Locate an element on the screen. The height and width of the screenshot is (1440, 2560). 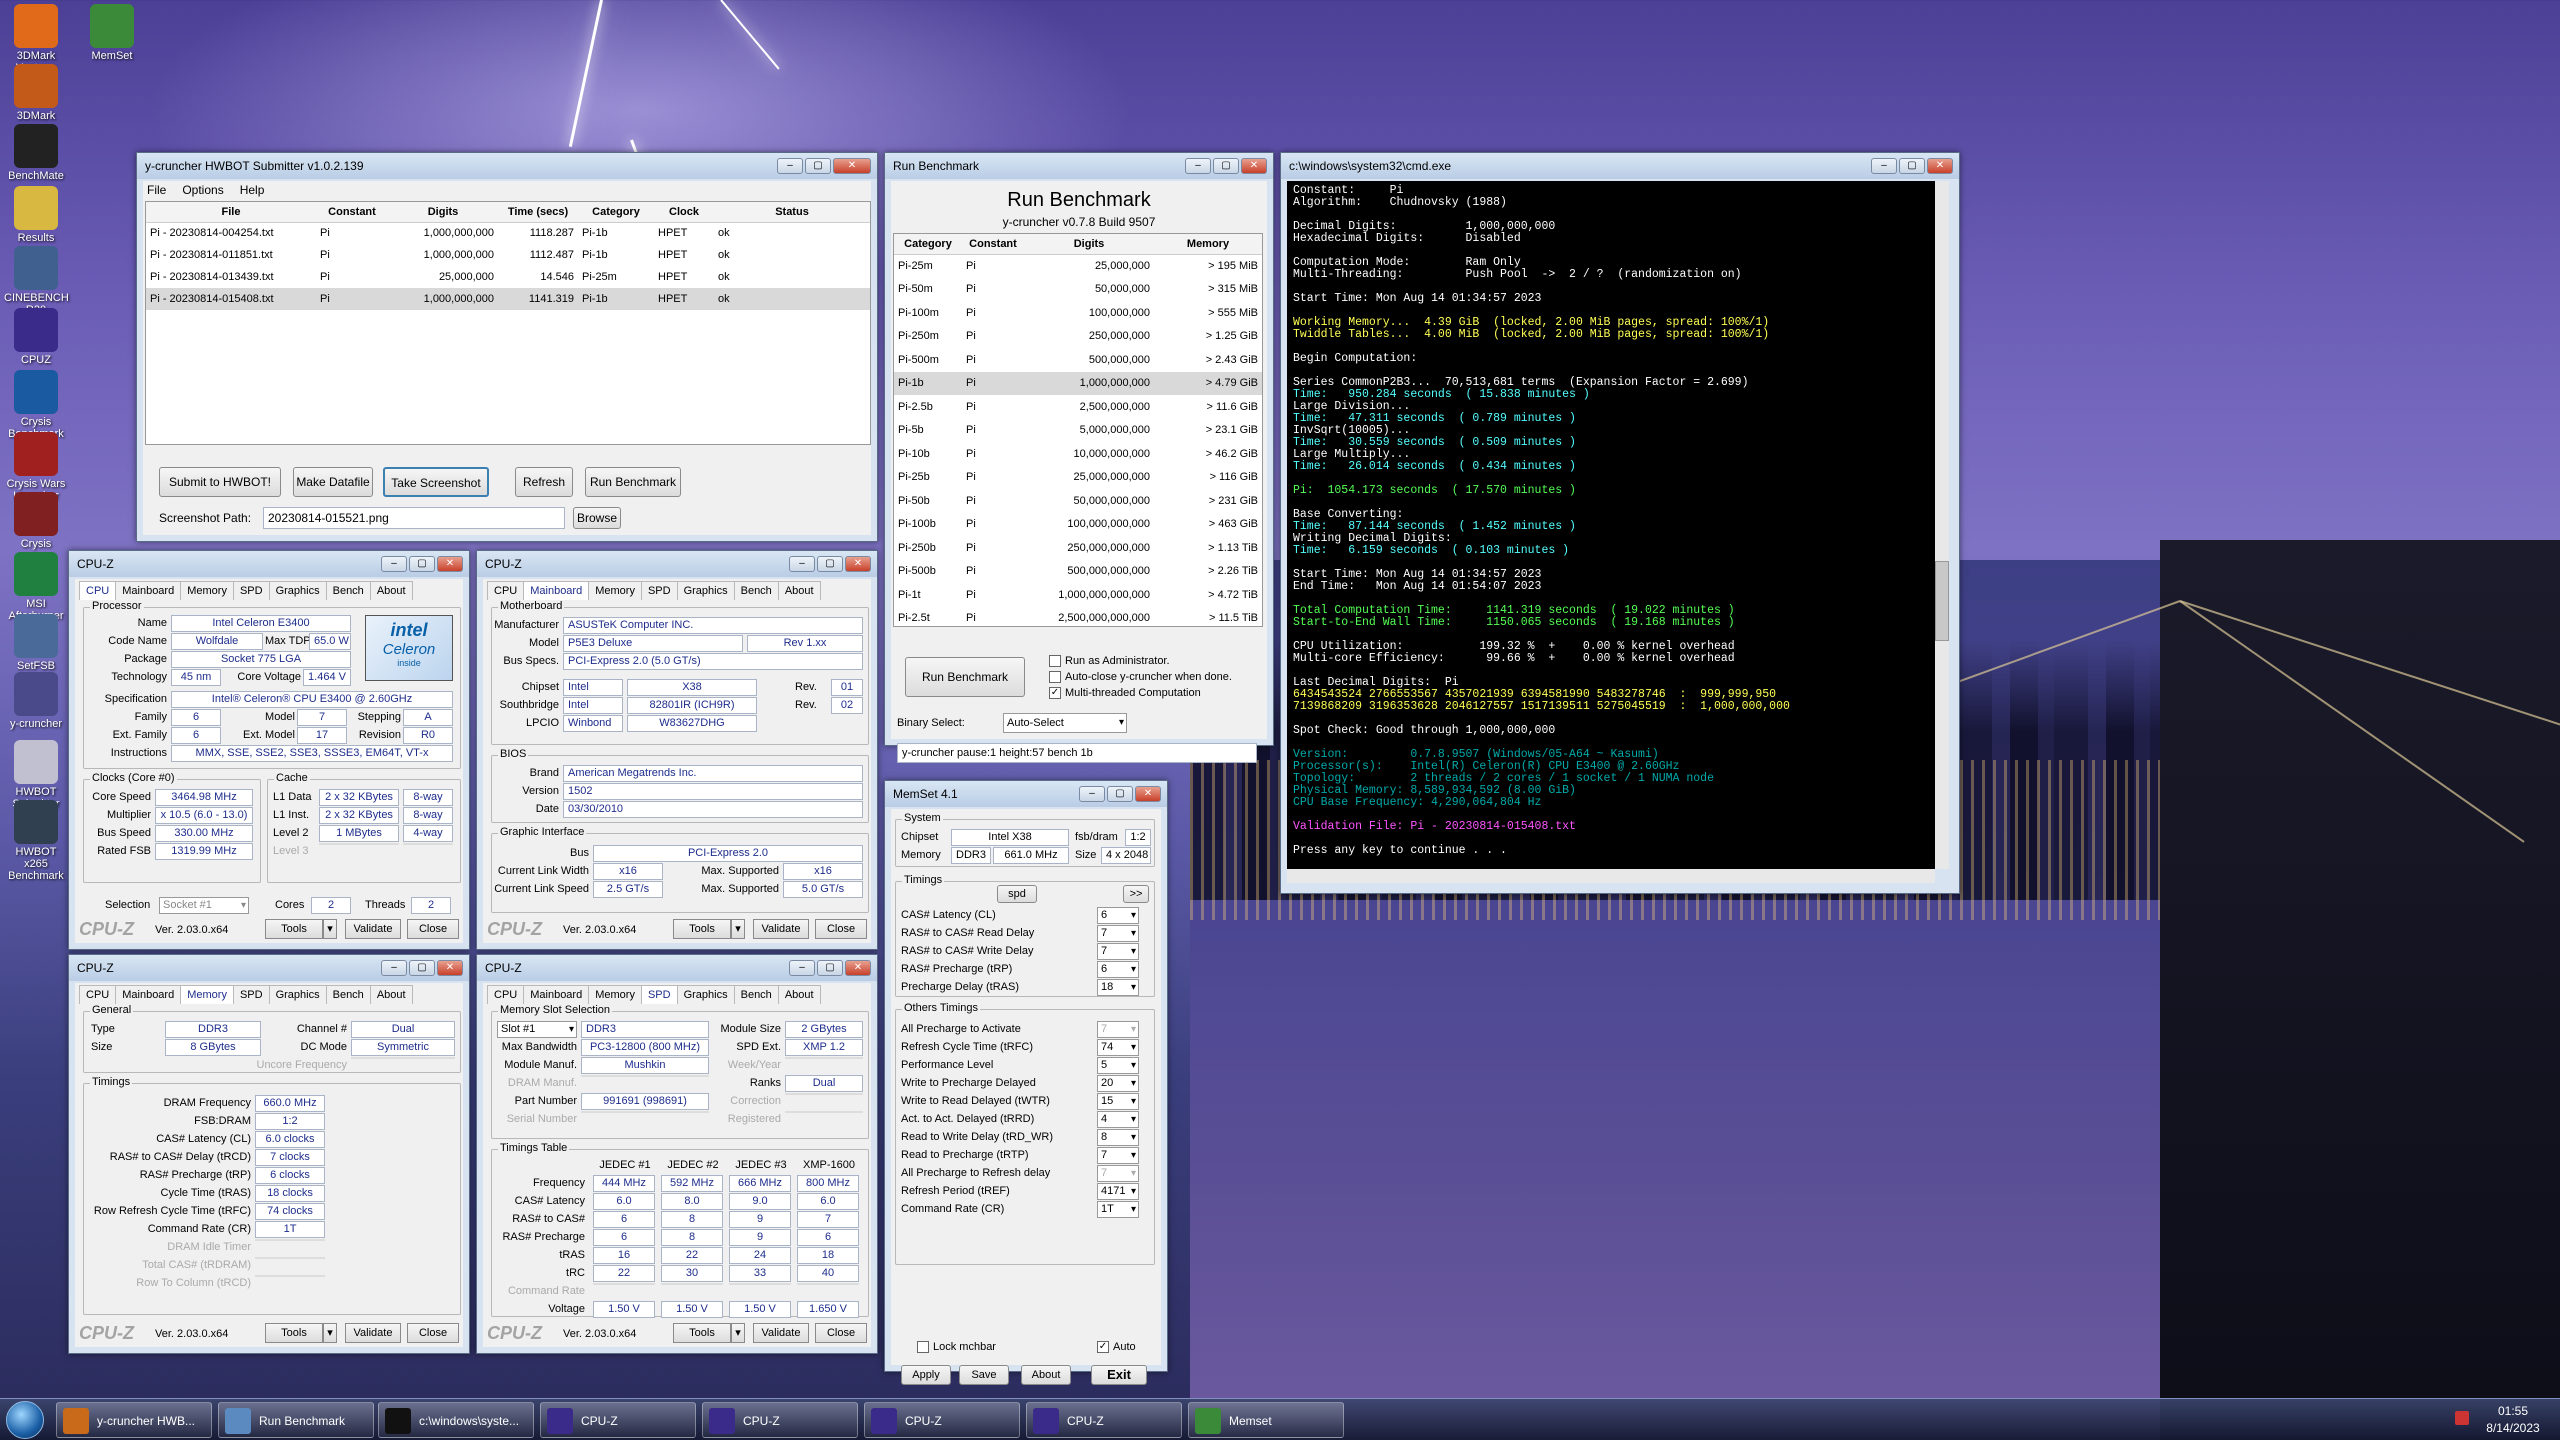
tab-spd: SPD is located at coordinates (251, 994).